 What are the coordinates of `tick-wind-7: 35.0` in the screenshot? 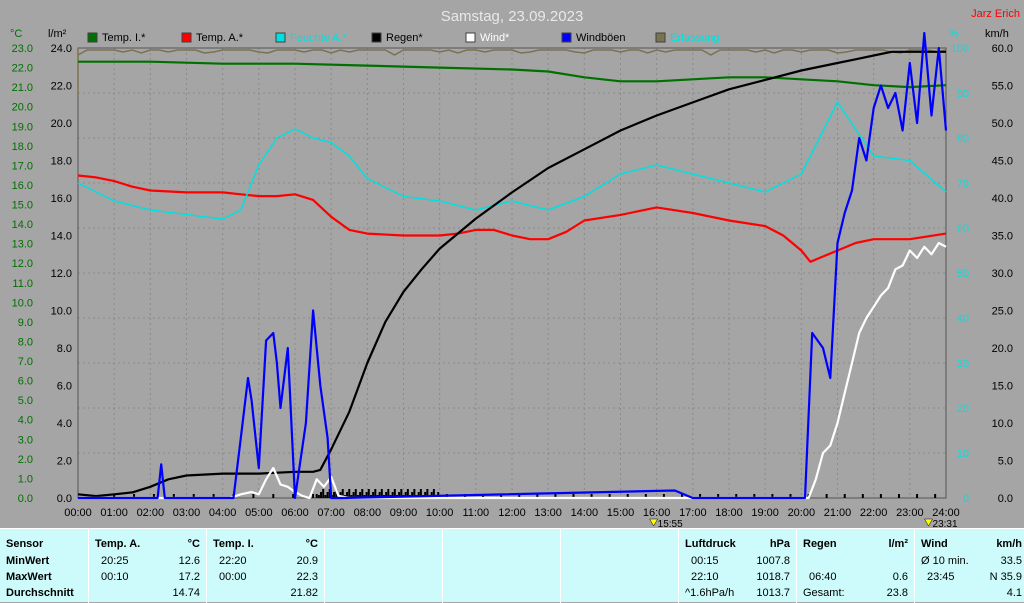 It's located at (1002, 237).